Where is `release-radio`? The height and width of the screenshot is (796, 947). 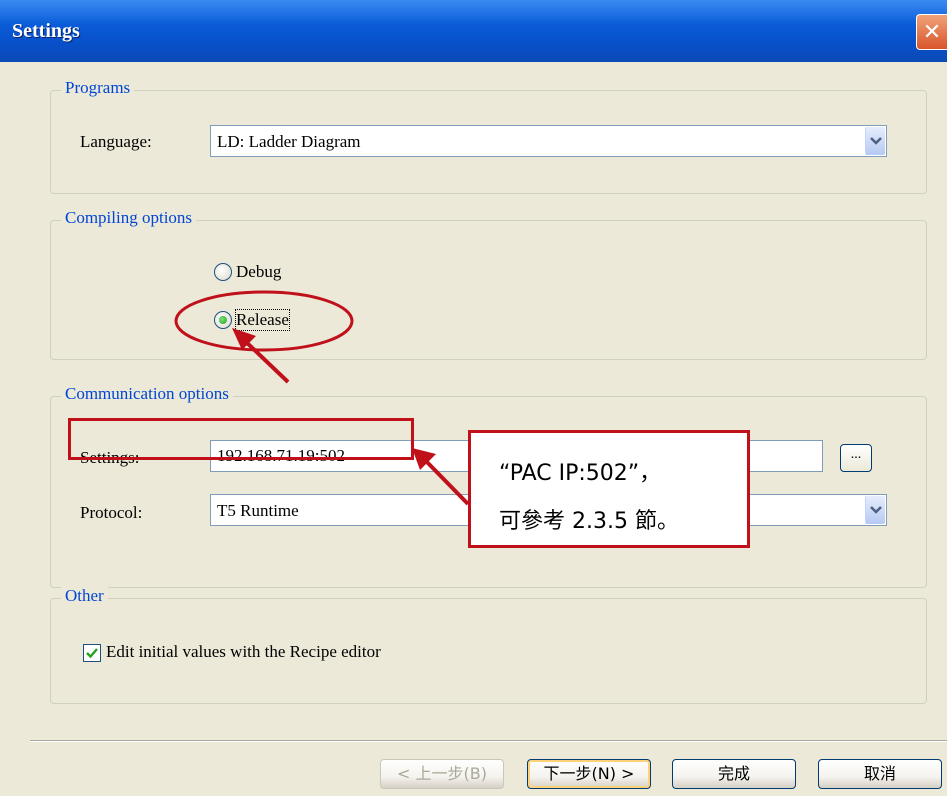 release-radio is located at coordinates (223, 320).